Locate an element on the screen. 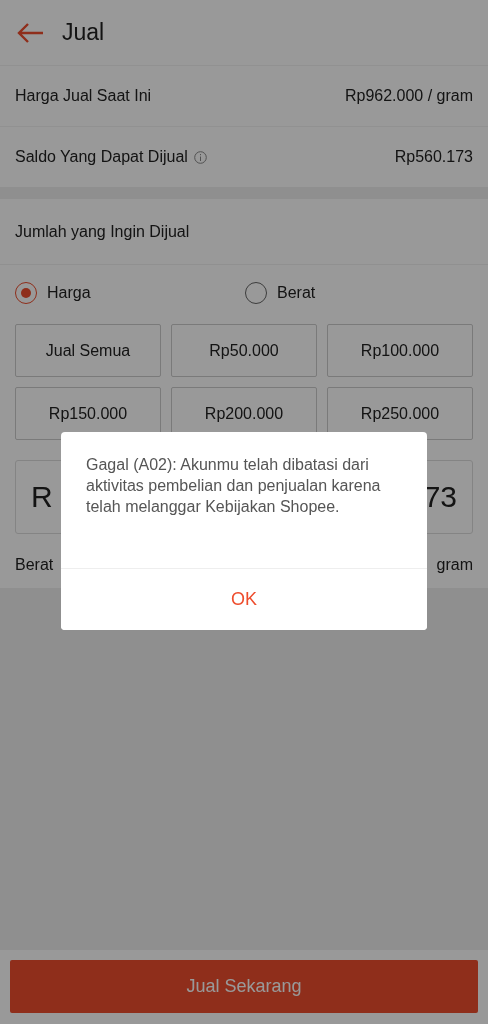 Image resolution: width=488 pixels, height=1024 pixels. section-title: Jumlah yang Ingin Dijual is located at coordinates (244, 232).